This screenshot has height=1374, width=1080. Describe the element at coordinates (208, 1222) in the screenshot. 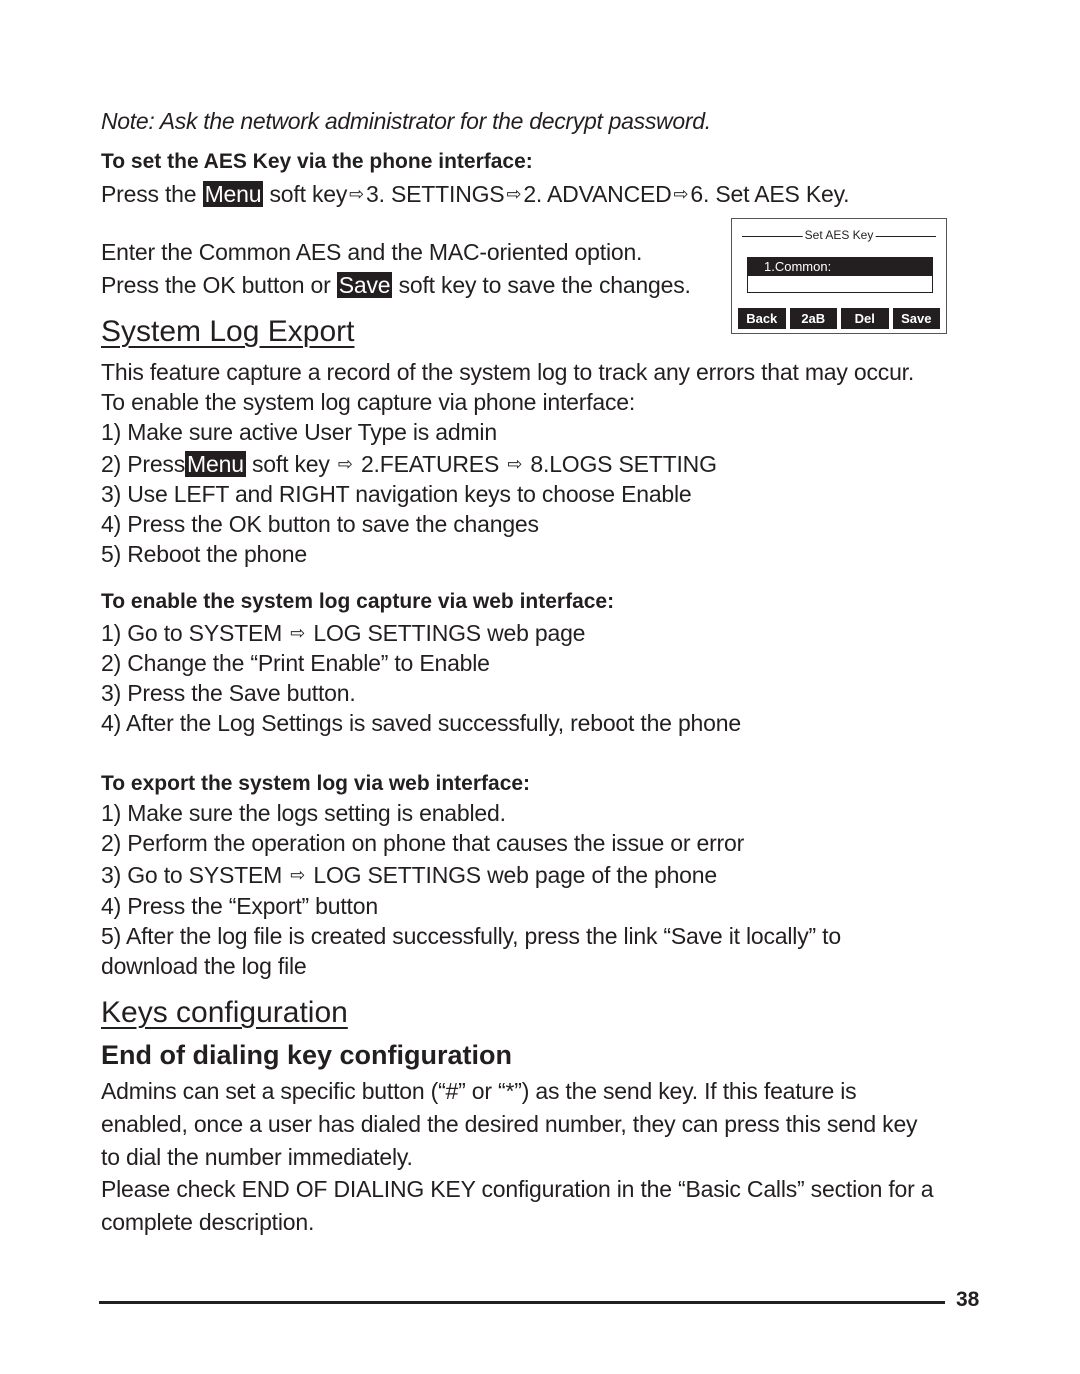

I see `keys-paragraph-line: complete description.` at that location.